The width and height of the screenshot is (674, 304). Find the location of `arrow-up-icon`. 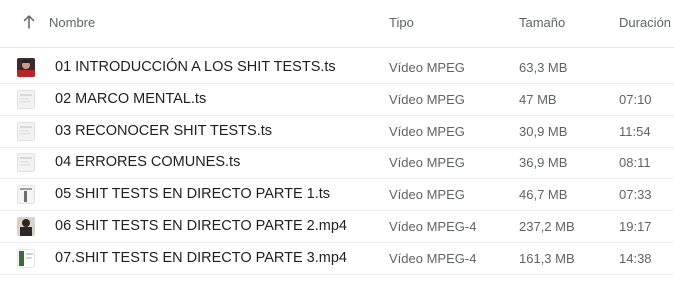

arrow-up-icon is located at coordinates (29, 22).